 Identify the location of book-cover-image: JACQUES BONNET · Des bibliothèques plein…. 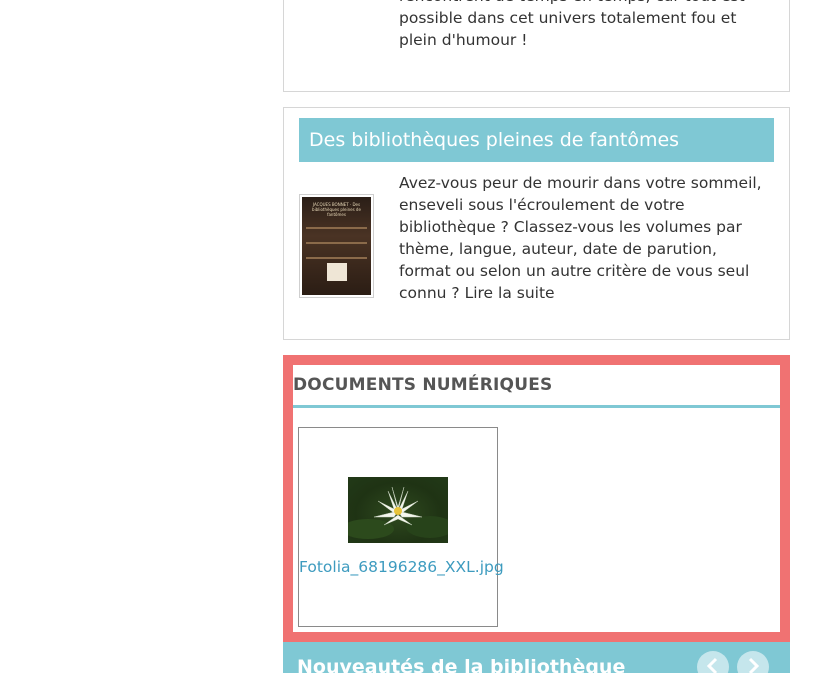
(336, 246).